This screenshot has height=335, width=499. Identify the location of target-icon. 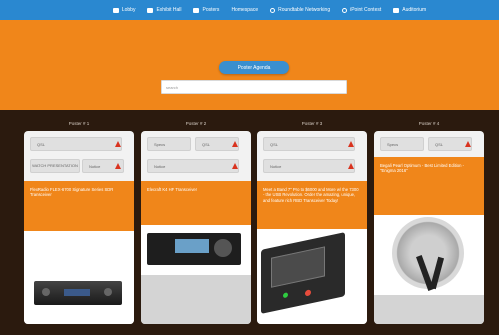
(345, 10).